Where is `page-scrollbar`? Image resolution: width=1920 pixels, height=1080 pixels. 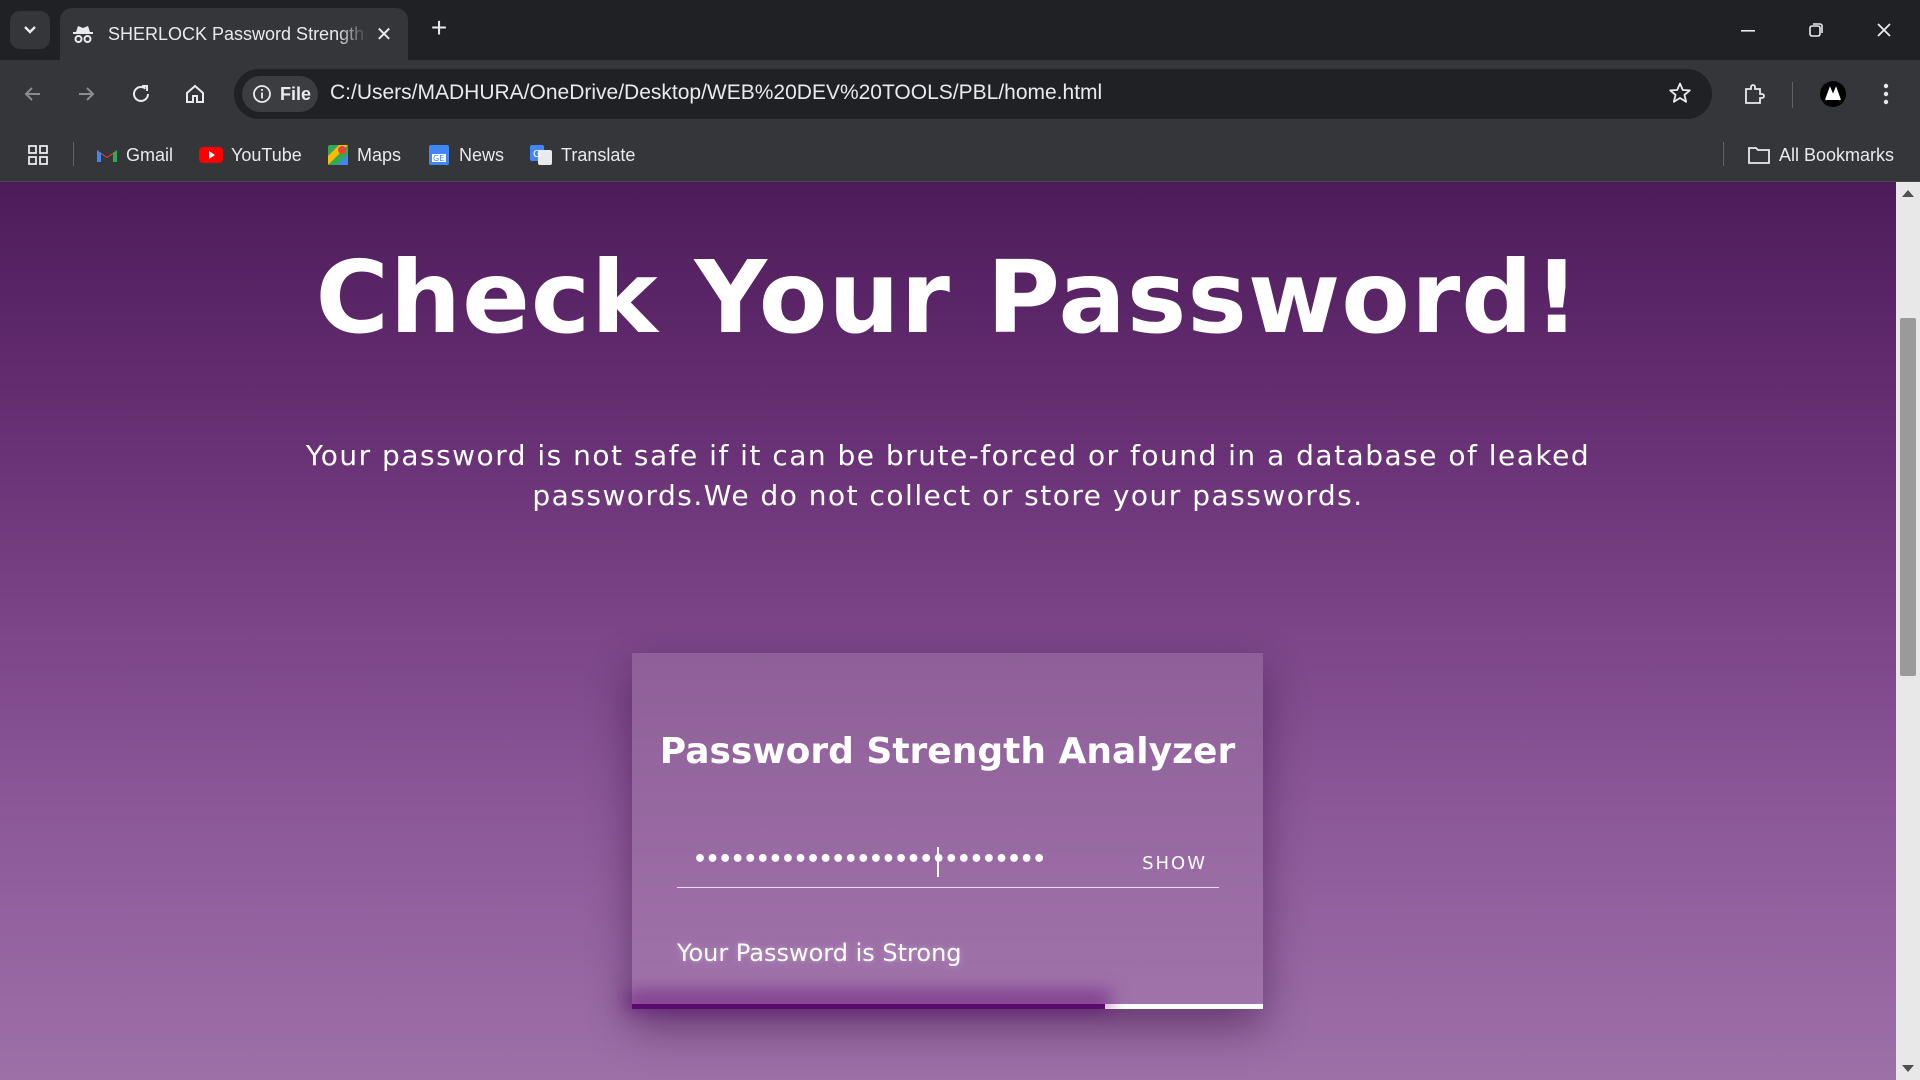
page-scrollbar is located at coordinates (1908, 631).